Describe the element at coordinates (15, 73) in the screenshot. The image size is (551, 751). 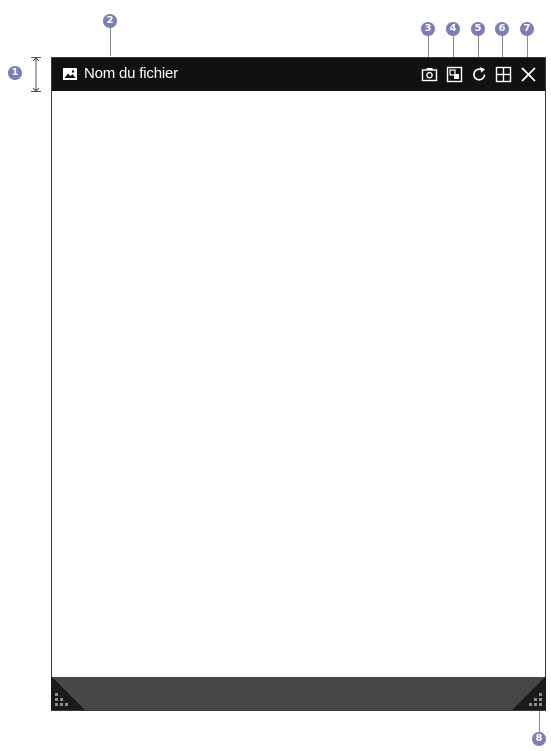
I see `callout-1: 1` at that location.